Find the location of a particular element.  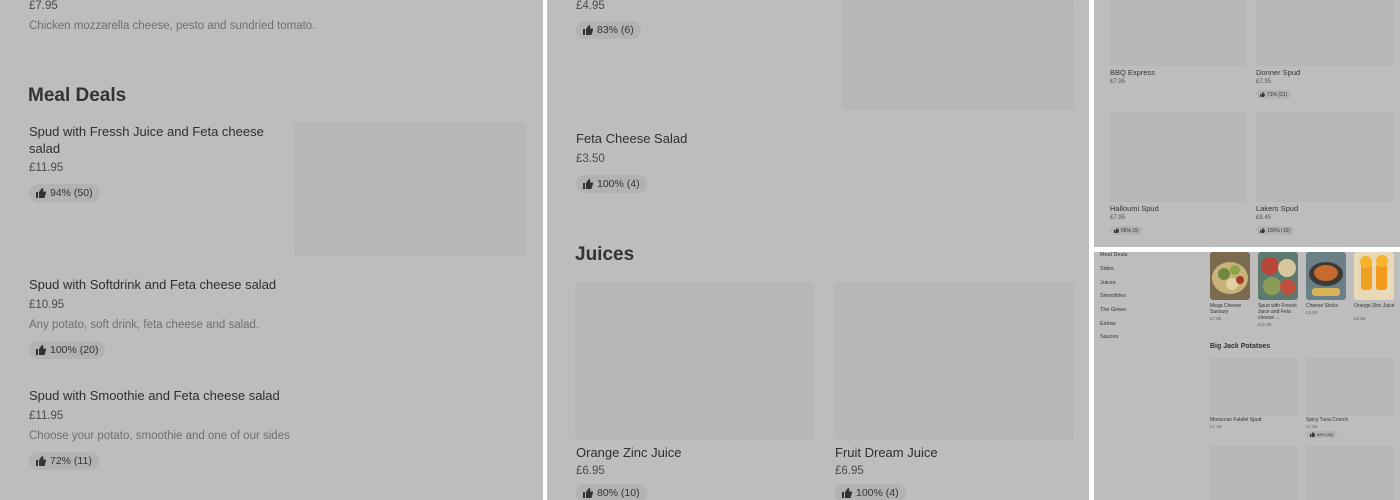

rating-badge: 66% (3) is located at coordinates (1126, 230).